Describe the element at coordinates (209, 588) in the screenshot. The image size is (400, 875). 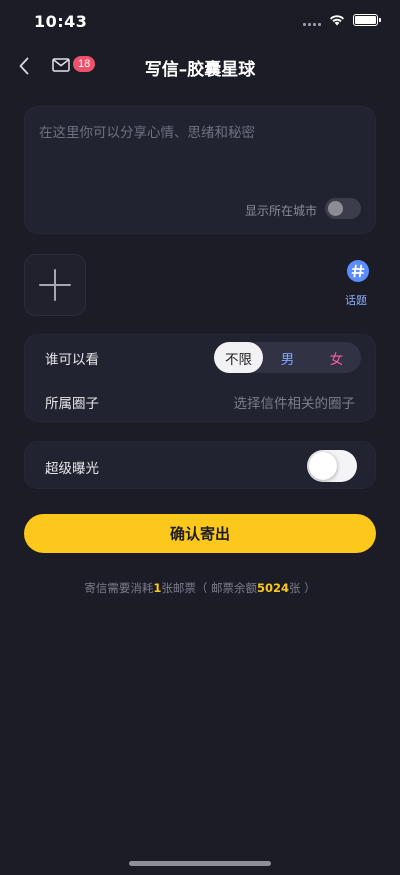
I see `cost-note-mid: 张邮票（ 邮票余额` at that location.